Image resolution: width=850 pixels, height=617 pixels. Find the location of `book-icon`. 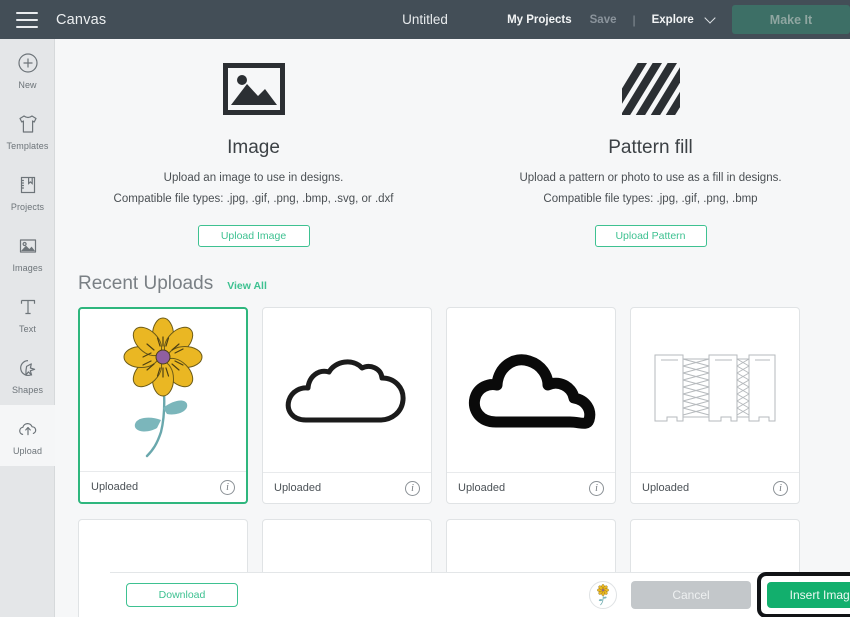

book-icon is located at coordinates (28, 185).